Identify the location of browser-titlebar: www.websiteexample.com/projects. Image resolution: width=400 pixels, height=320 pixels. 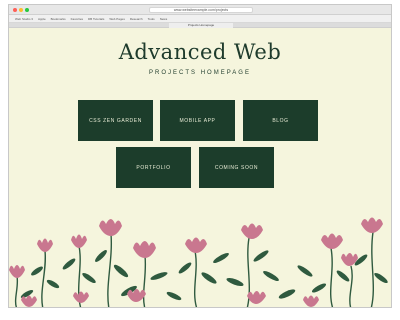
(200, 10).